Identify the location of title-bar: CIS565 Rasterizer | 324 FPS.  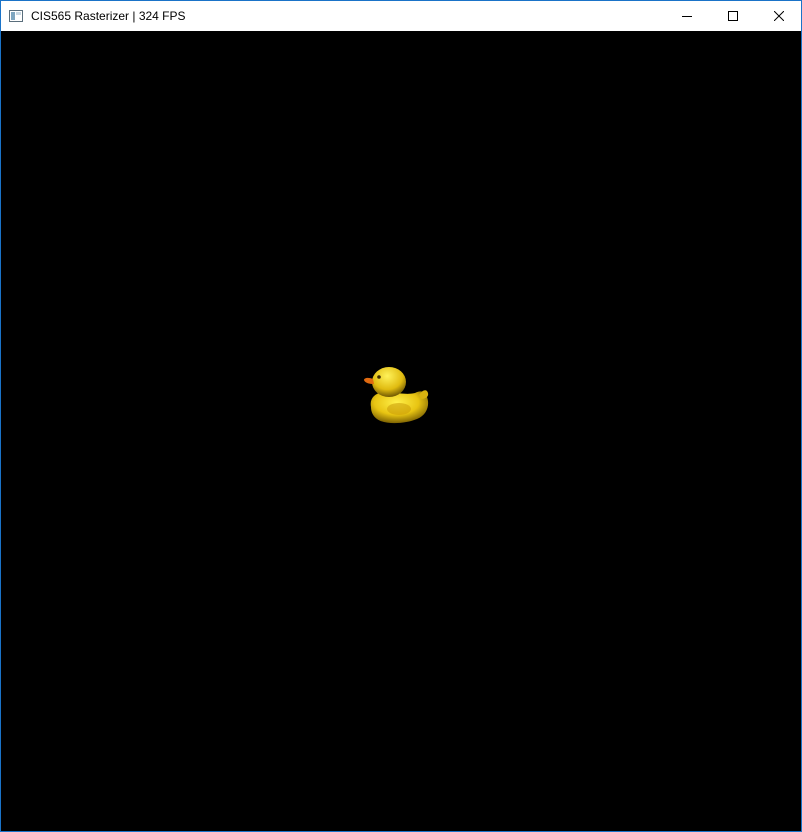
(401, 16).